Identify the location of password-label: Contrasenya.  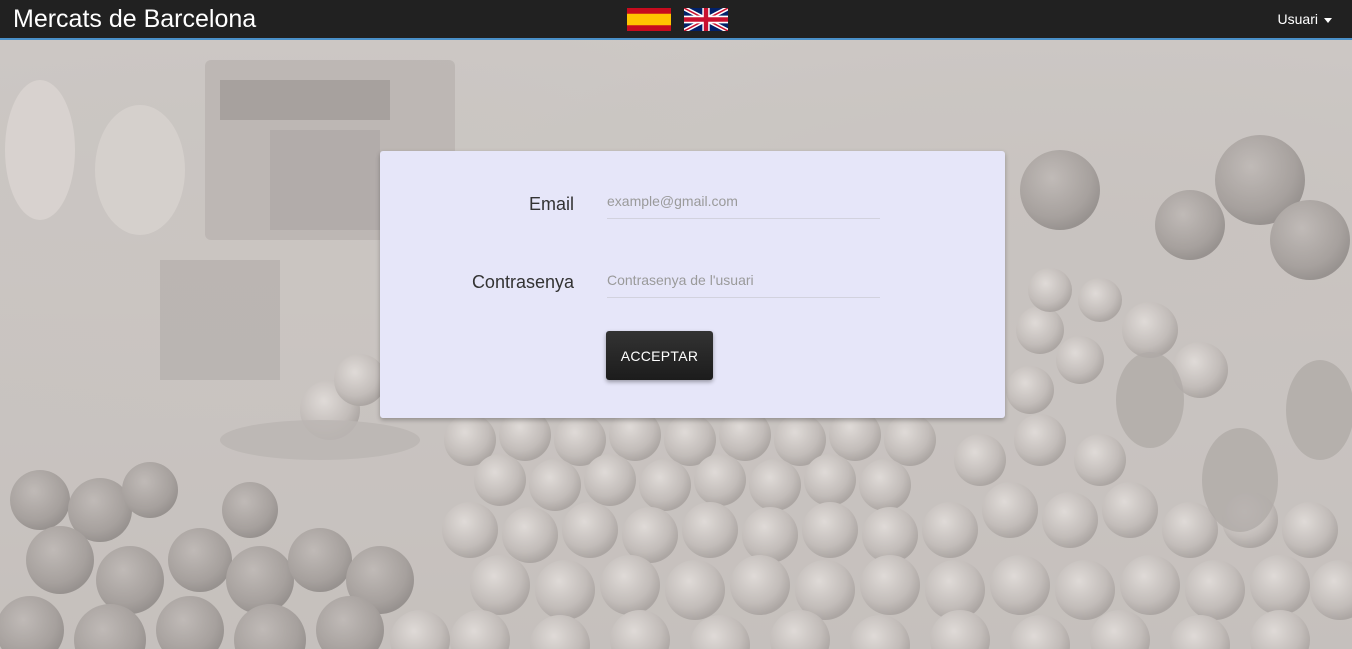
(522, 282).